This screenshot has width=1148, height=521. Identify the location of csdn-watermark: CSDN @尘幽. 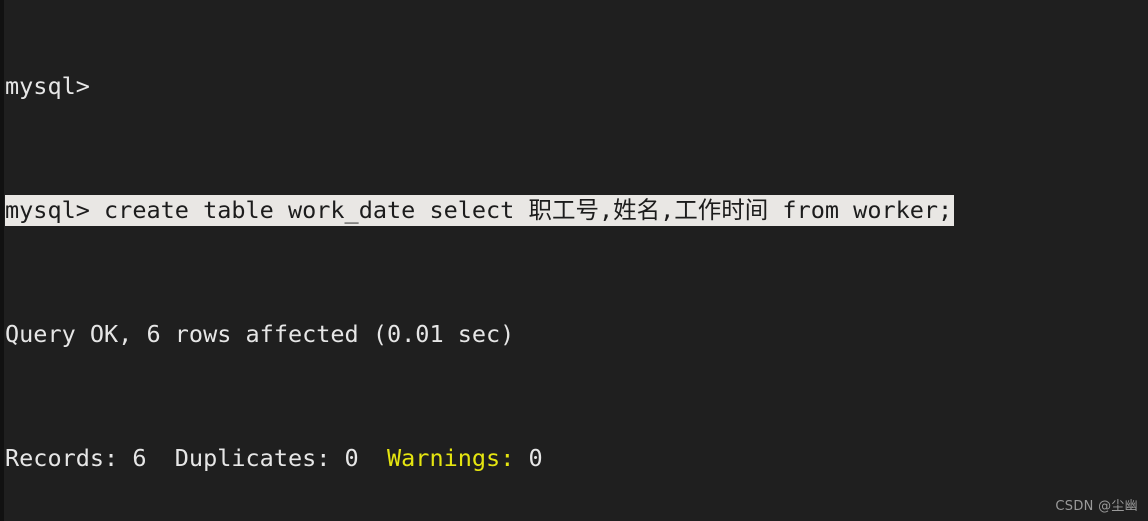
(1096, 506).